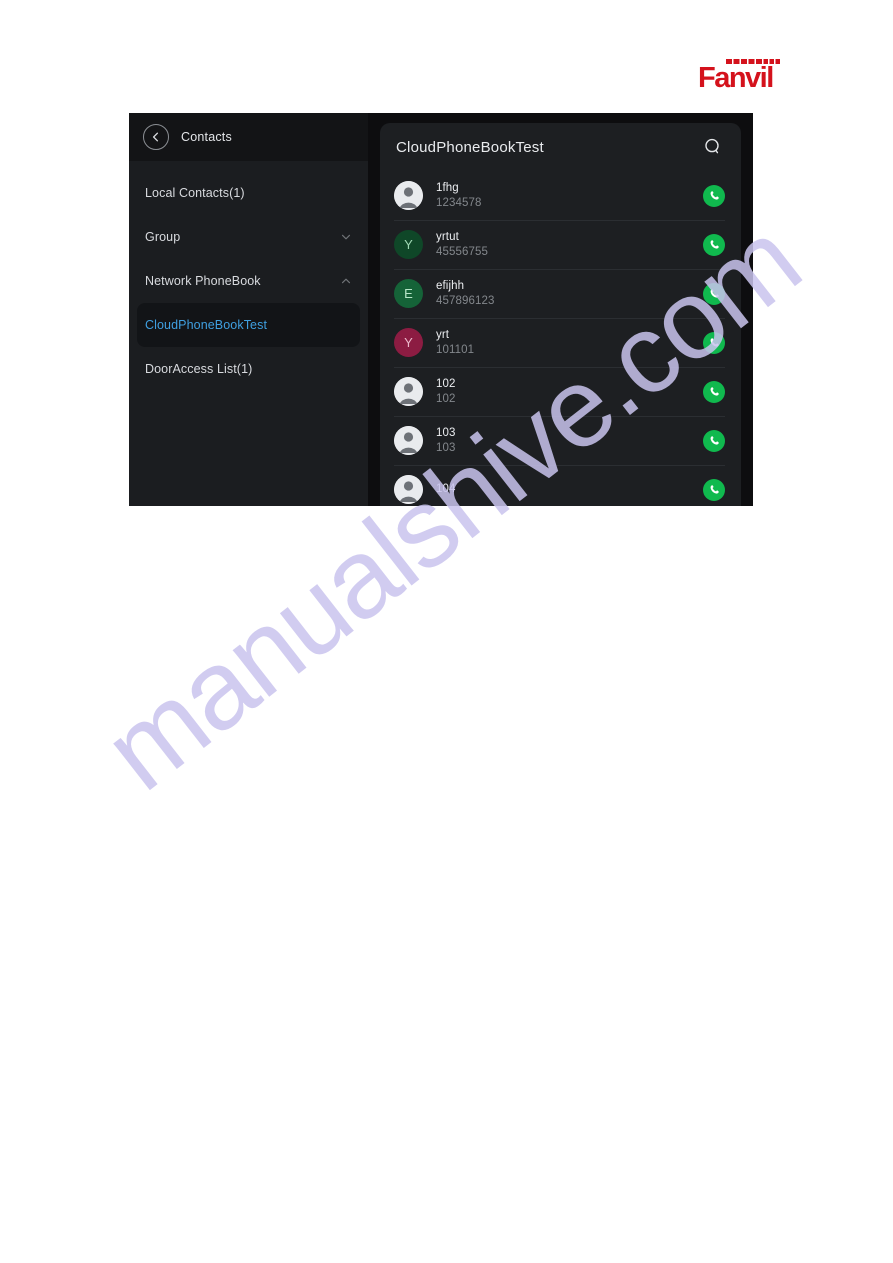 Image resolution: width=893 pixels, height=1263 pixels. I want to click on contact-info: 103 103, so click(569, 441).